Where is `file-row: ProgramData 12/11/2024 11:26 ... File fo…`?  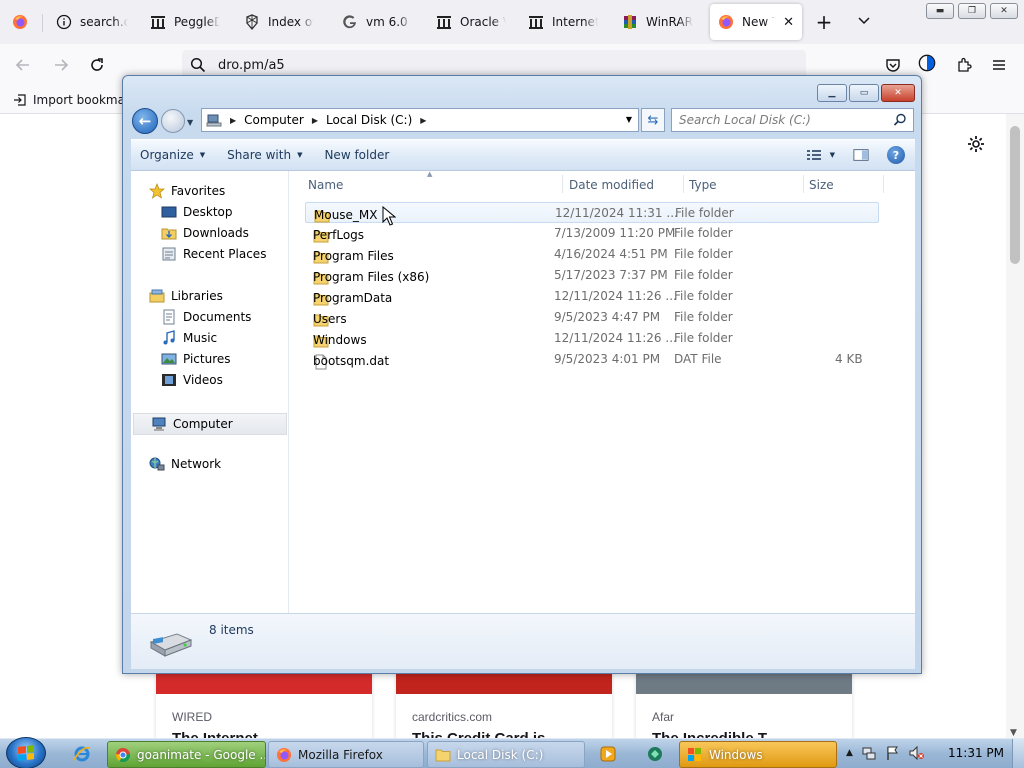
file-row: ProgramData 12/11/2024 11:26 ... File fo… is located at coordinates (592, 296).